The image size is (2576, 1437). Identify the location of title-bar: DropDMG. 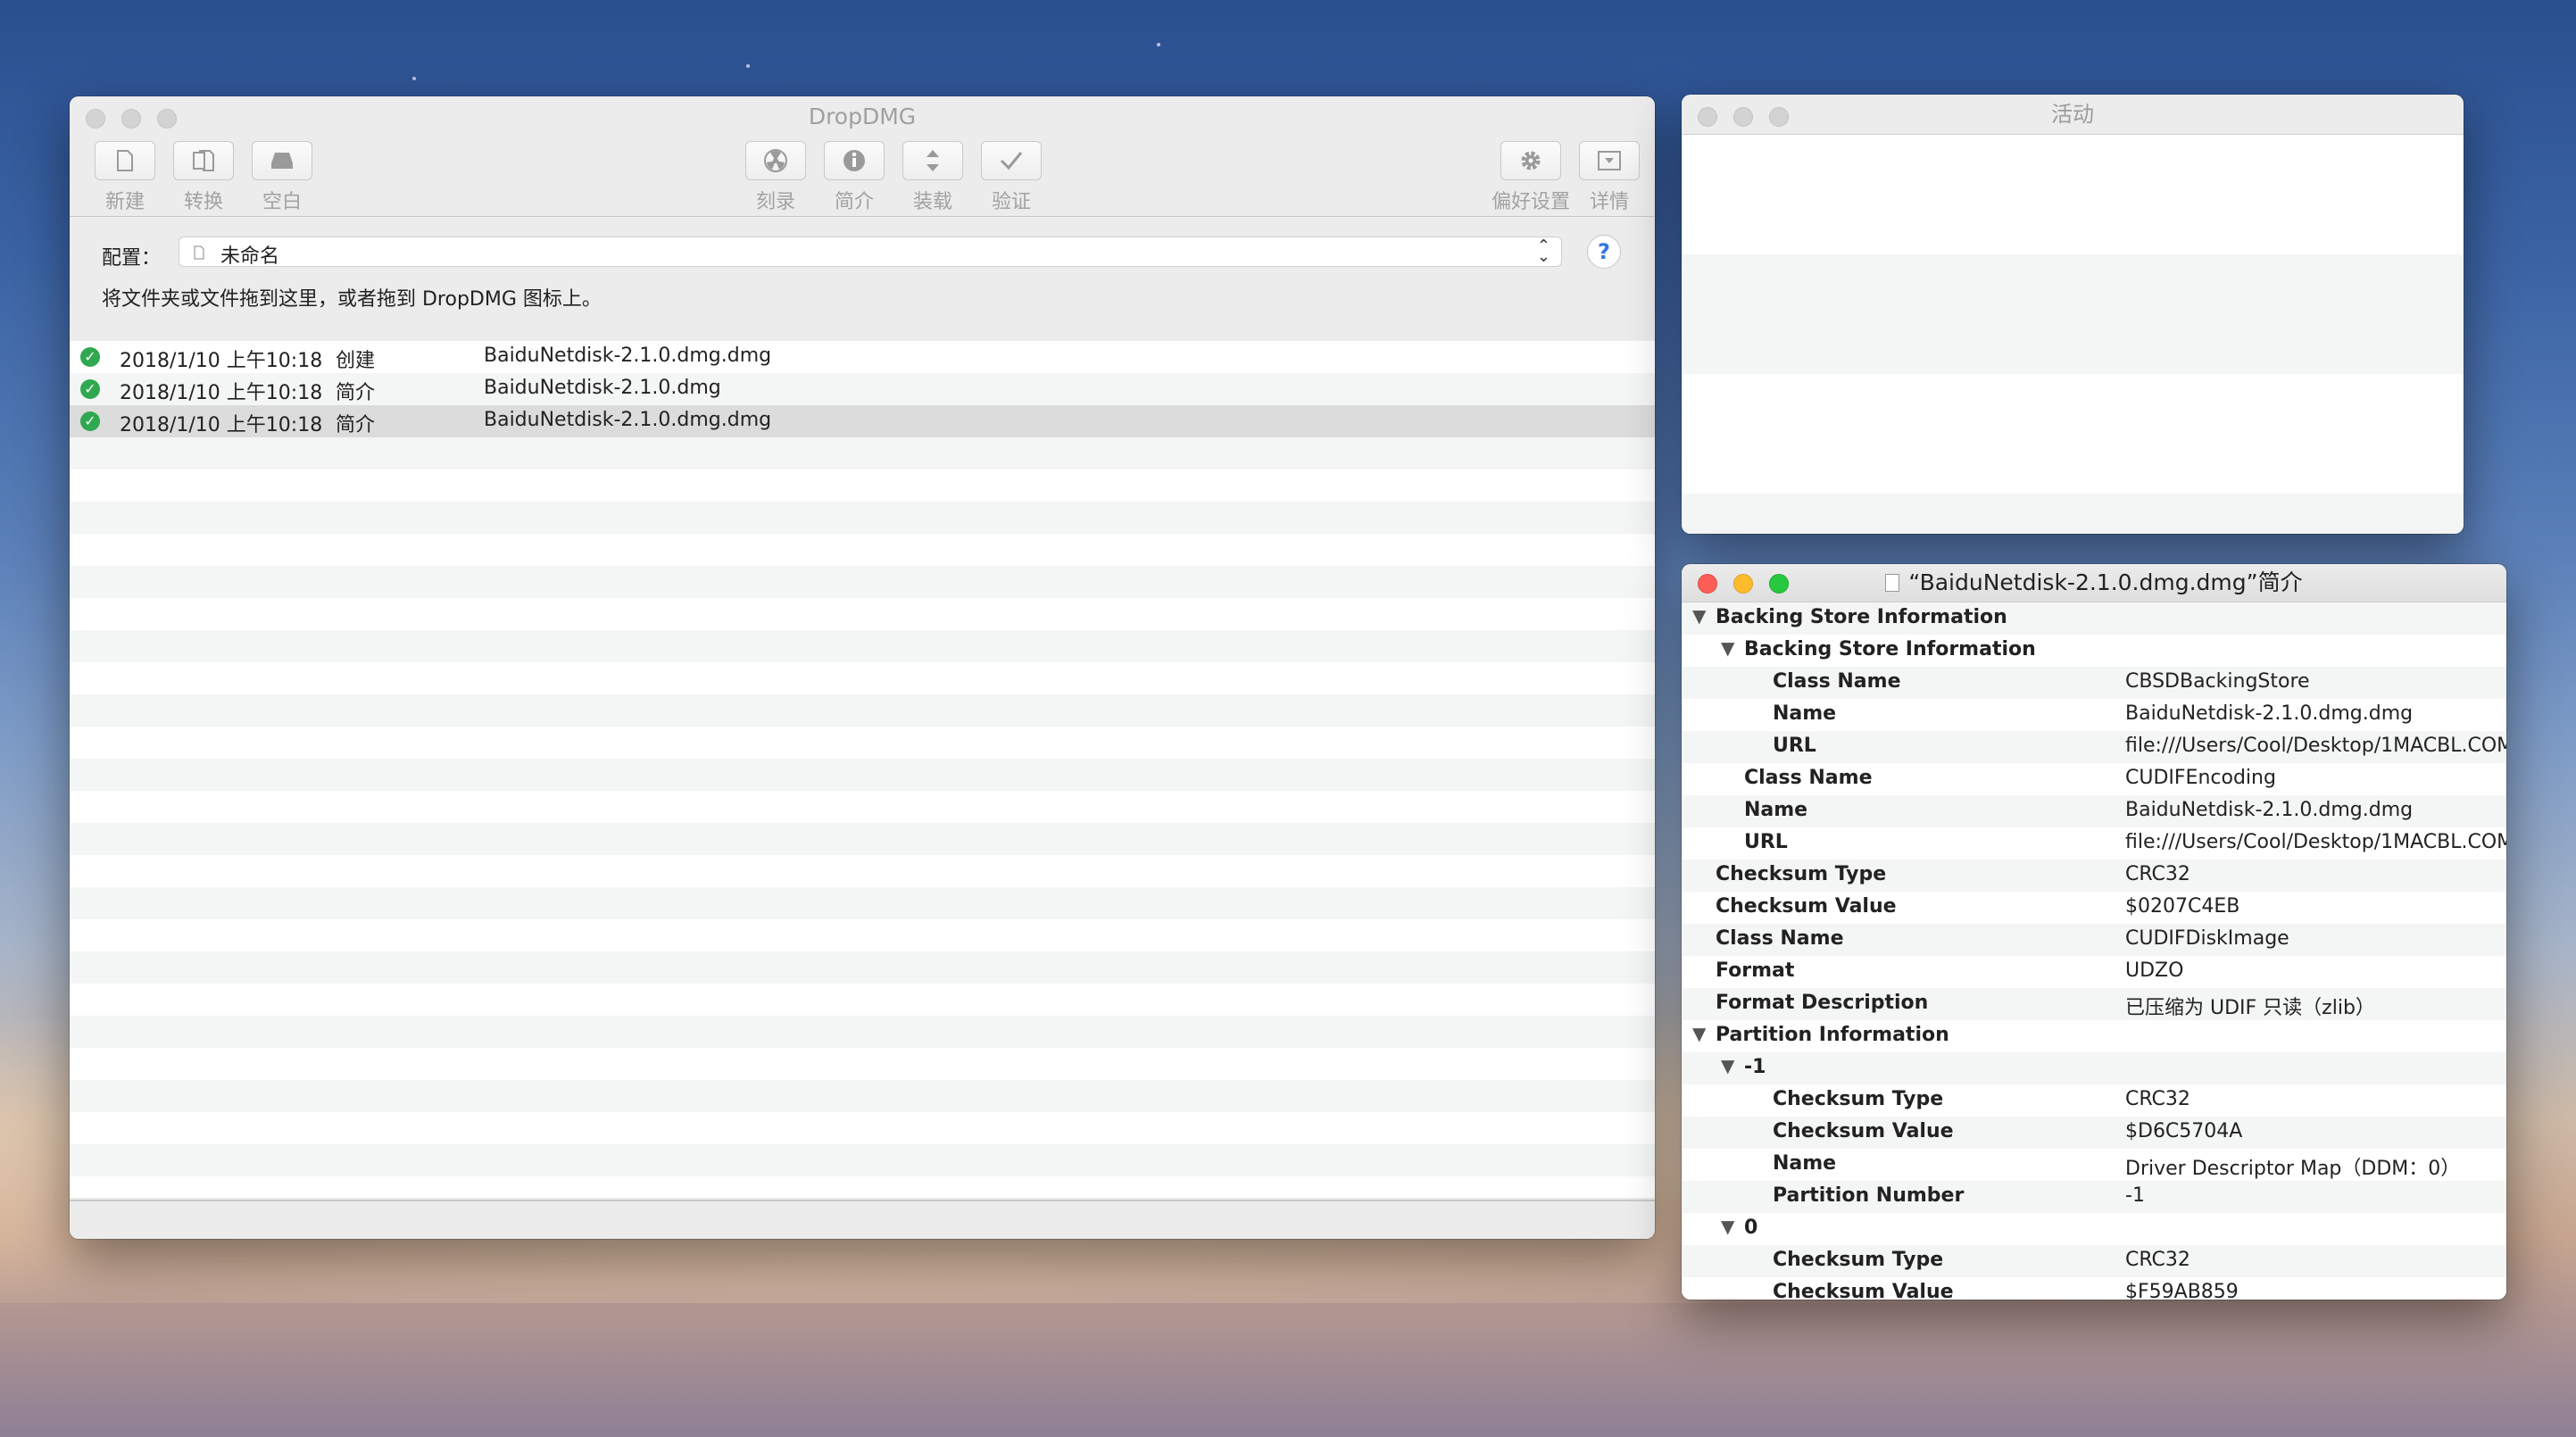
(862, 119).